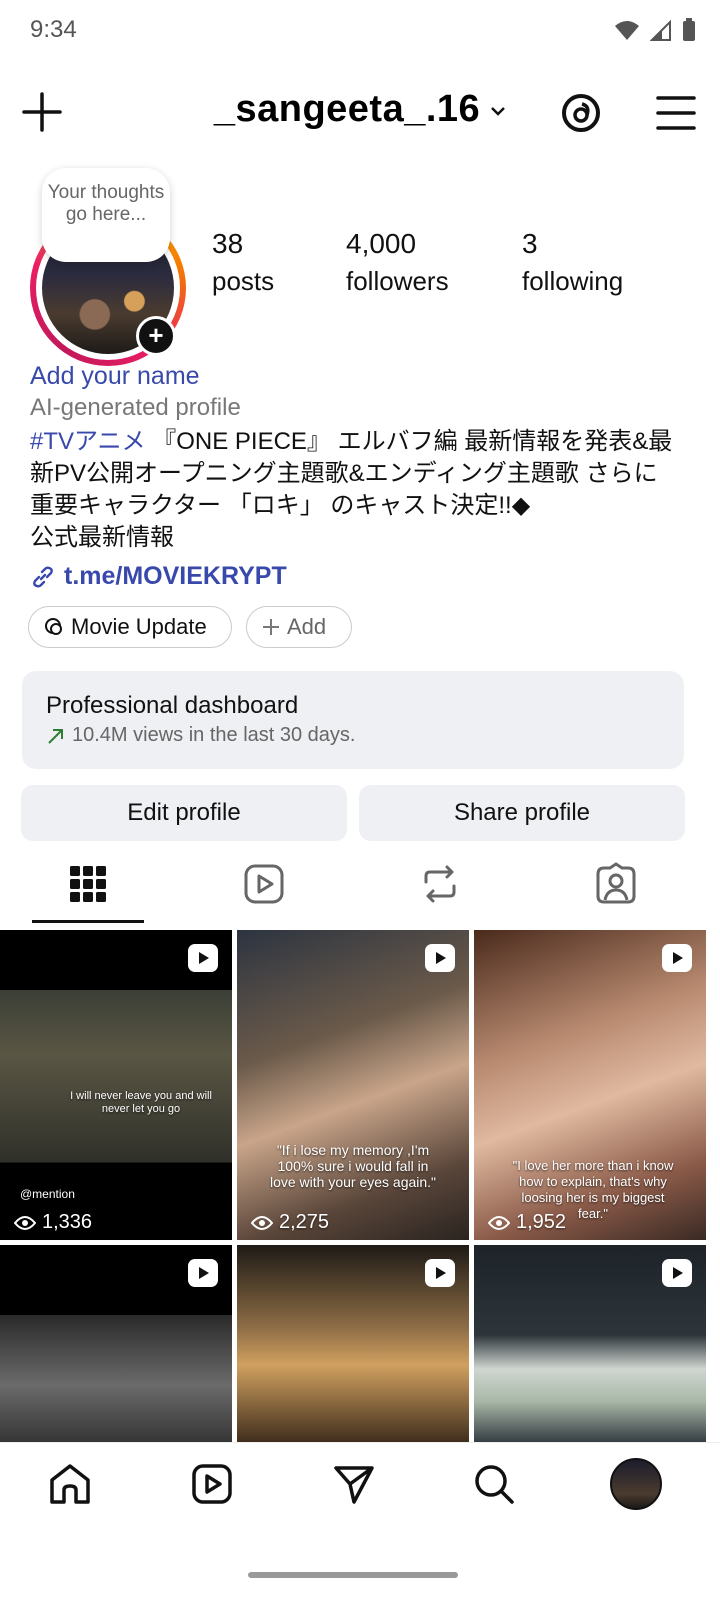 The height and width of the screenshot is (1601, 720). Describe the element at coordinates (494, 1484) in the screenshot. I see `search-icon` at that location.